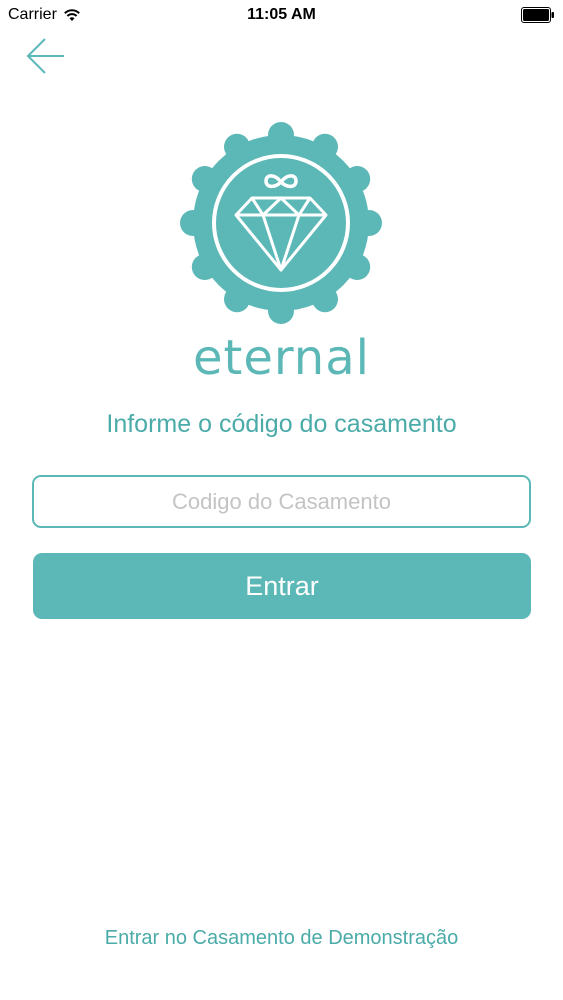  Describe the element at coordinates (281, 424) in the screenshot. I see `instruction-text: Informe o código do casamento` at that location.